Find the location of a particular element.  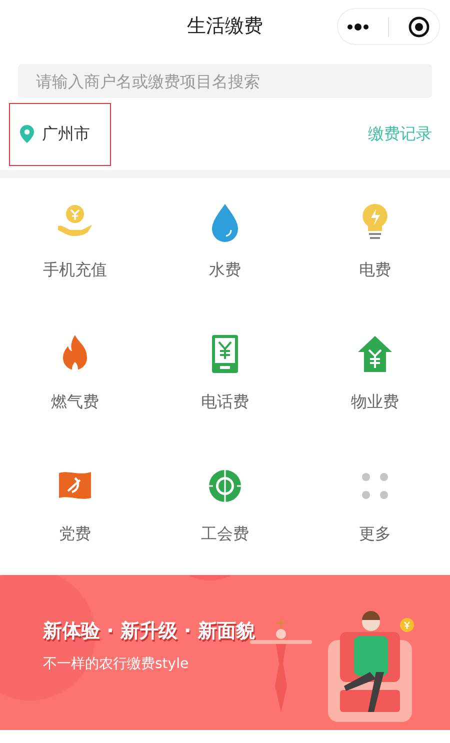

service-item: 电话费 is located at coordinates (225, 376).